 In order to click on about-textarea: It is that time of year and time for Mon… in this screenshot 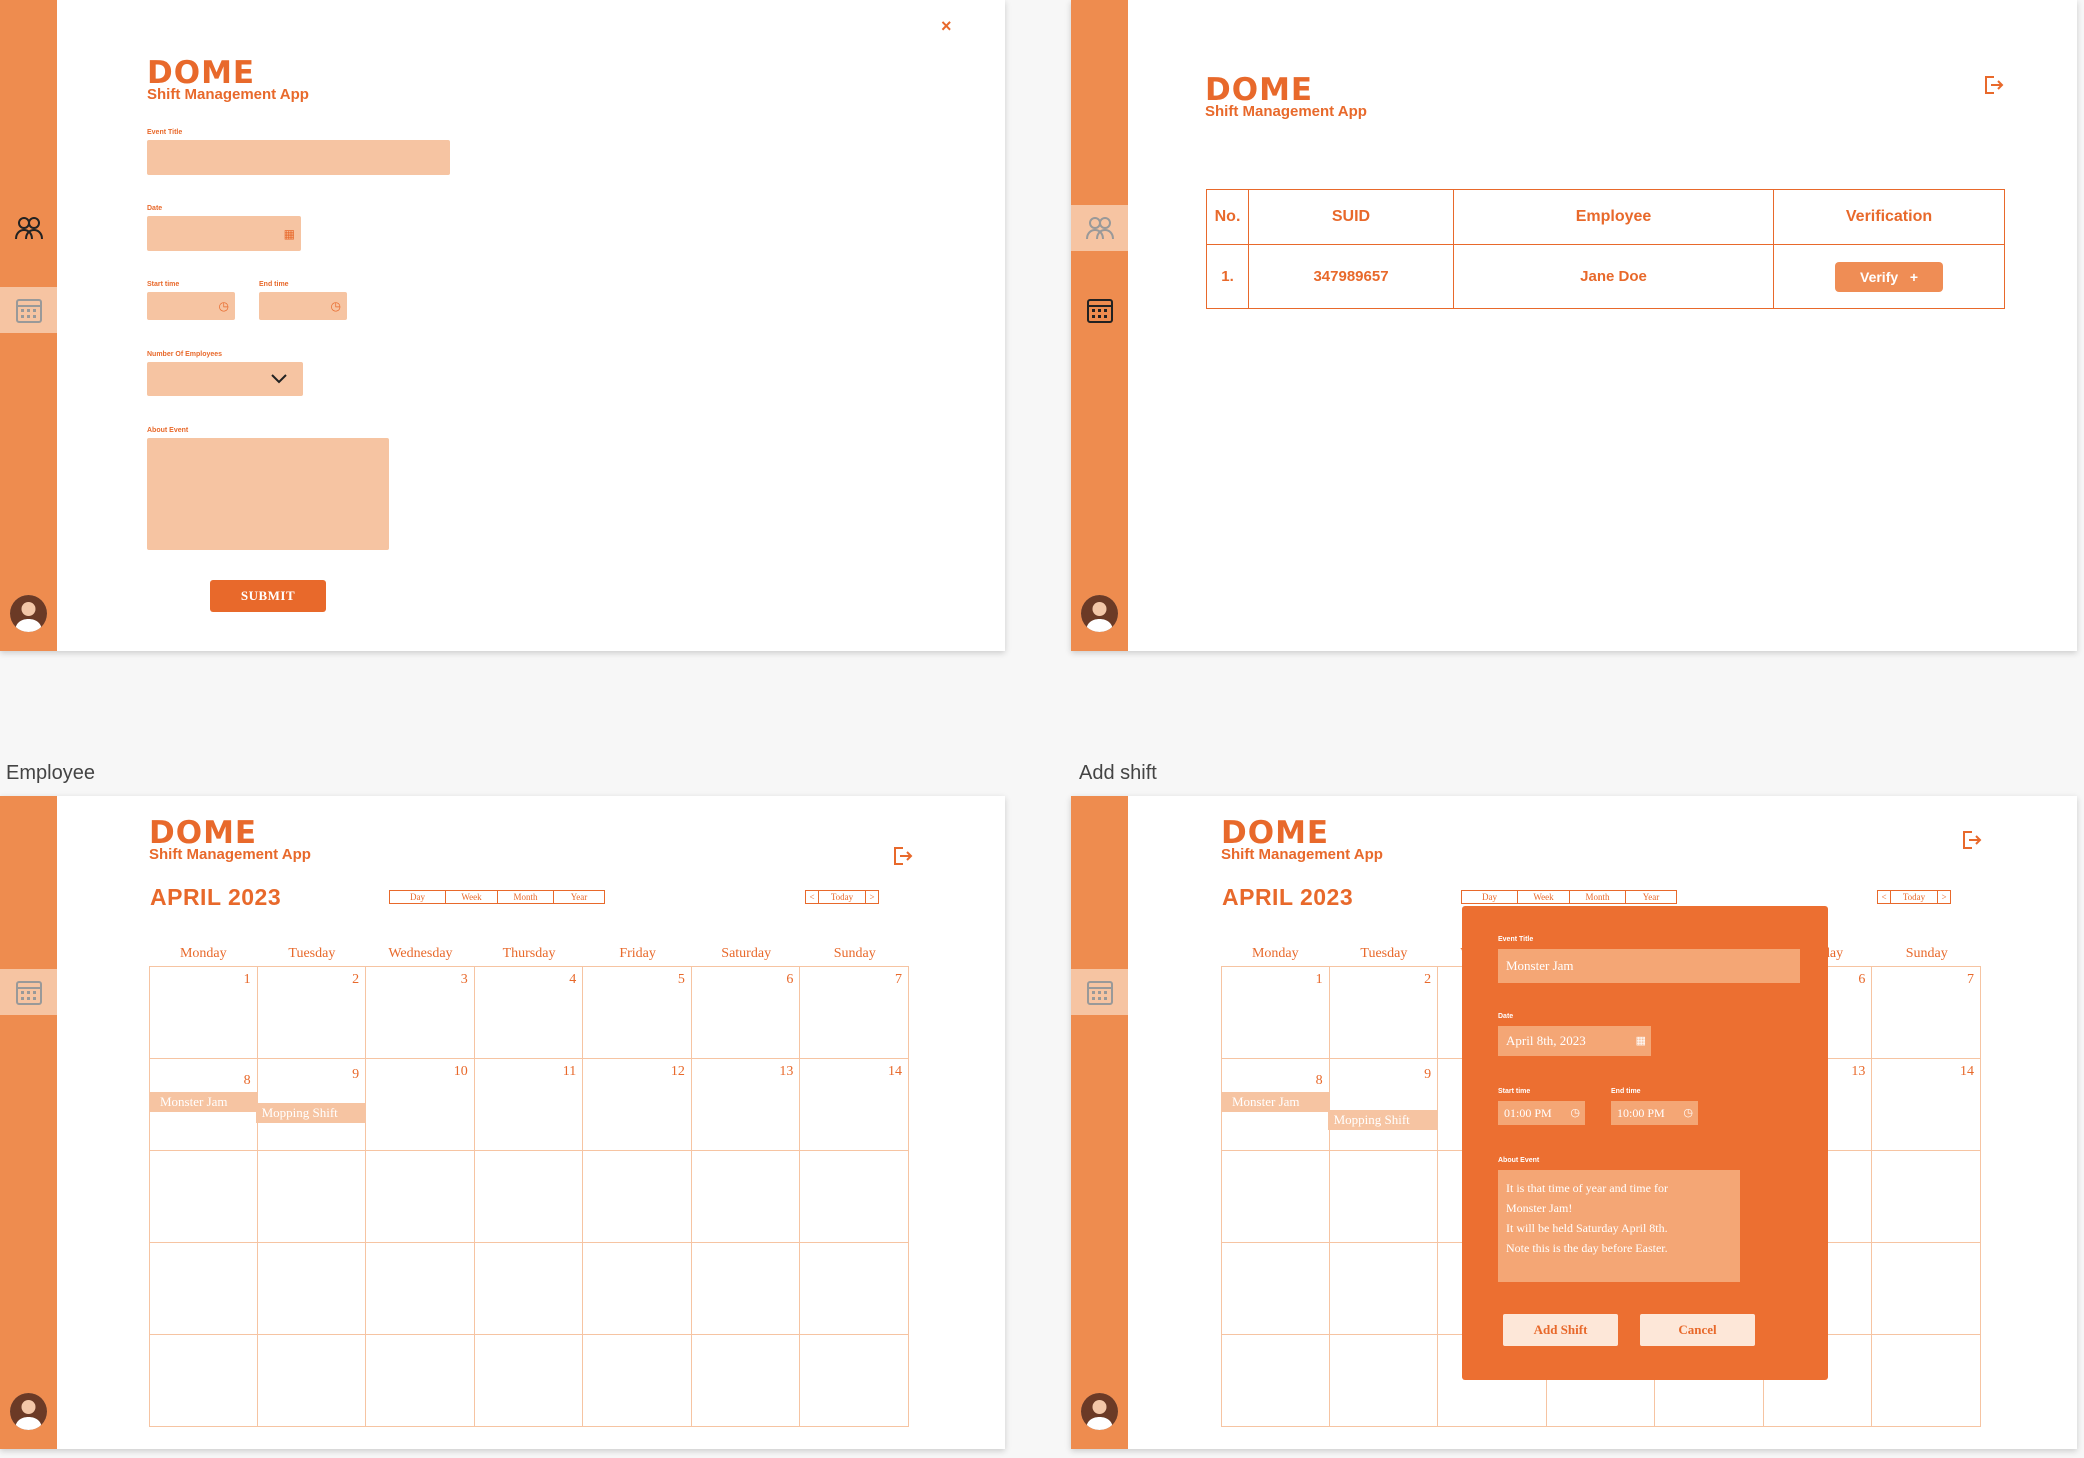, I will do `click(1619, 1226)`.